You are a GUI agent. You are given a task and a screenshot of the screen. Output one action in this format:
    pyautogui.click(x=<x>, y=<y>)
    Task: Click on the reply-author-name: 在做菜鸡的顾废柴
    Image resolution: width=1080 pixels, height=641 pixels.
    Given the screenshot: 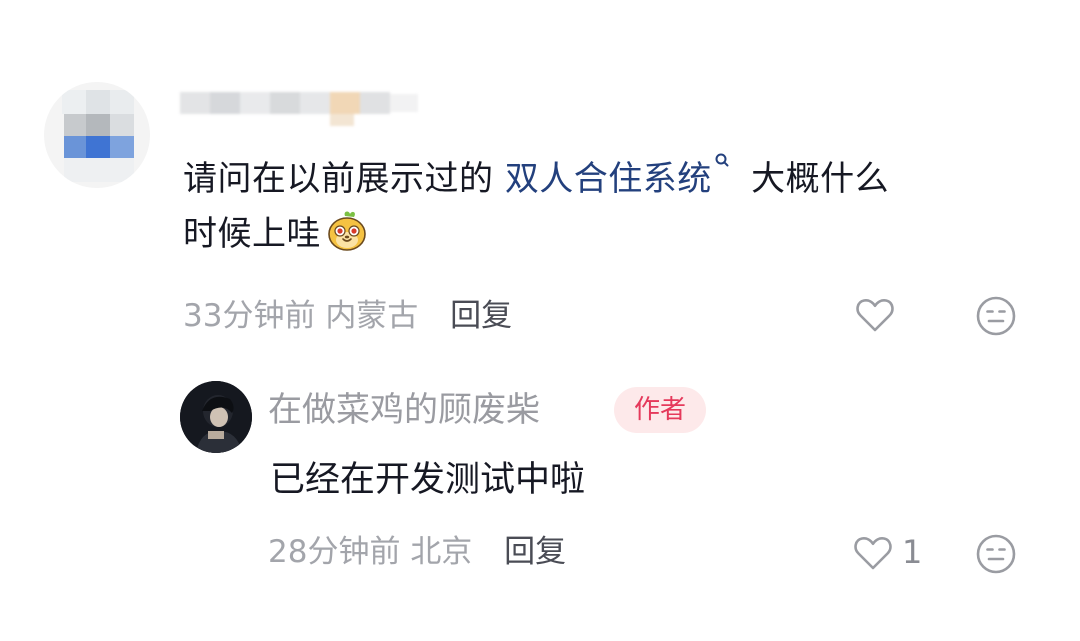 What is the action you would take?
    pyautogui.click(x=404, y=410)
    